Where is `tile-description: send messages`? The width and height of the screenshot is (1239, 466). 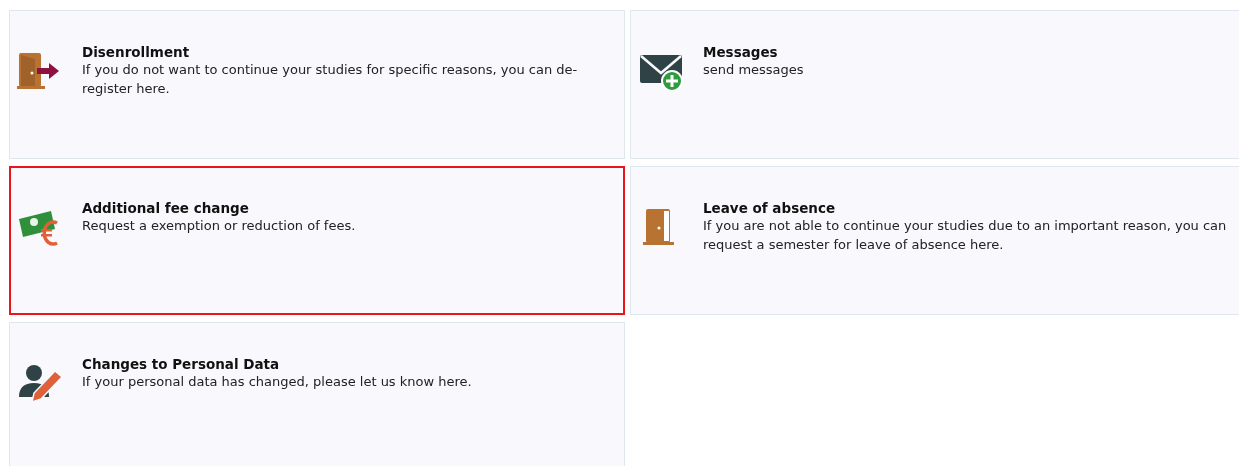
tile-description: send messages is located at coordinates (753, 70).